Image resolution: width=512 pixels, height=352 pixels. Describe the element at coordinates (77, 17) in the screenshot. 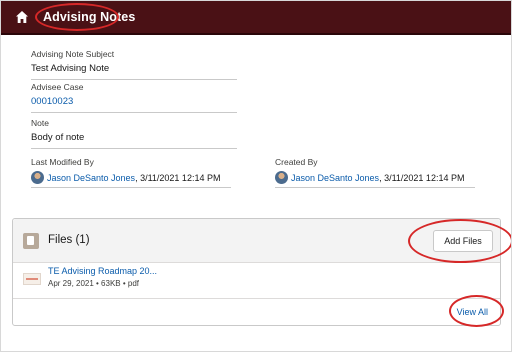

I see `annotation-circle-title` at that location.